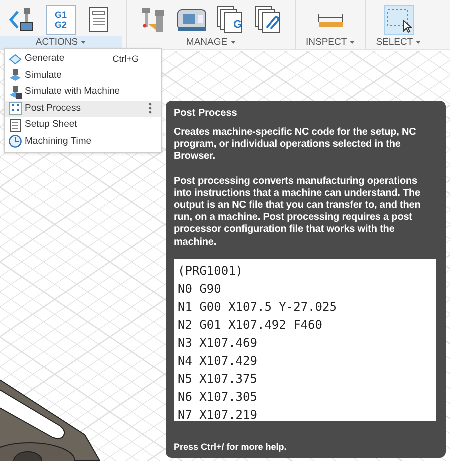 The image size is (450, 461). I want to click on menu-item: Generate Ctrl+G, so click(83, 59).